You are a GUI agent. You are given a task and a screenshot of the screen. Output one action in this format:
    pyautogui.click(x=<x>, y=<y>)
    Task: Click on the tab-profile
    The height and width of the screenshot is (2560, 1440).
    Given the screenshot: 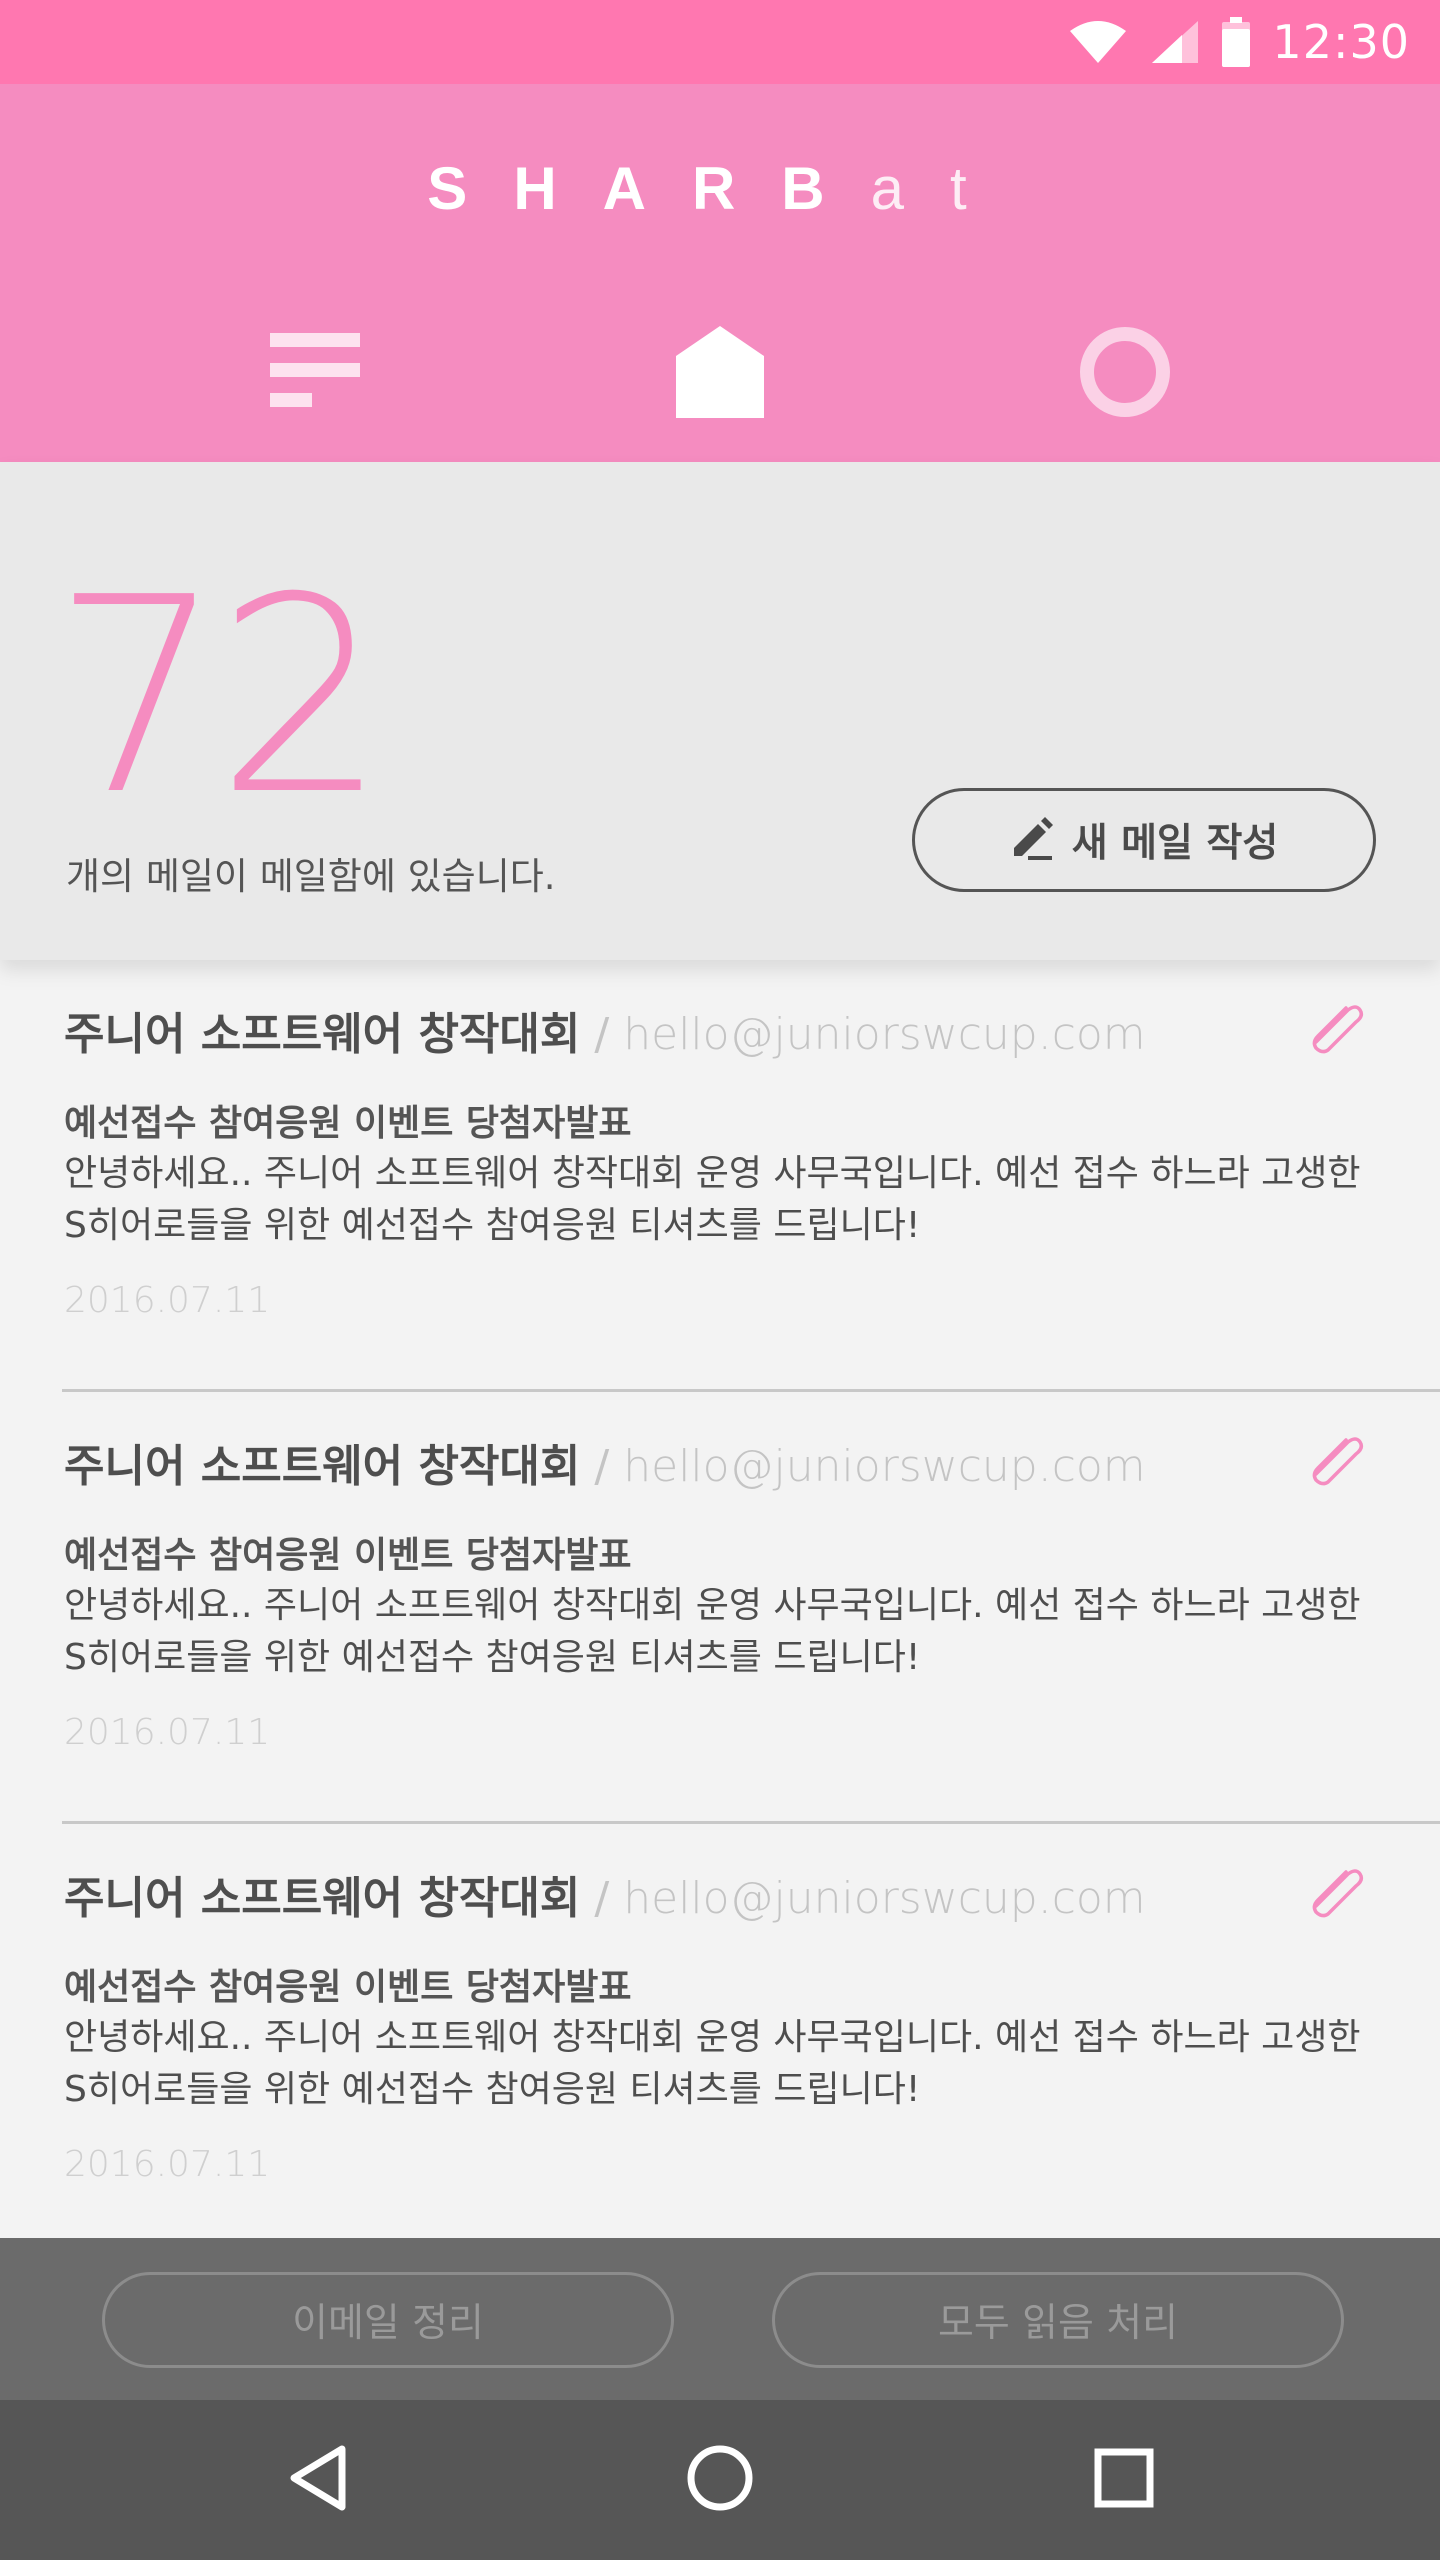 What is the action you would take?
    pyautogui.click(x=1125, y=374)
    